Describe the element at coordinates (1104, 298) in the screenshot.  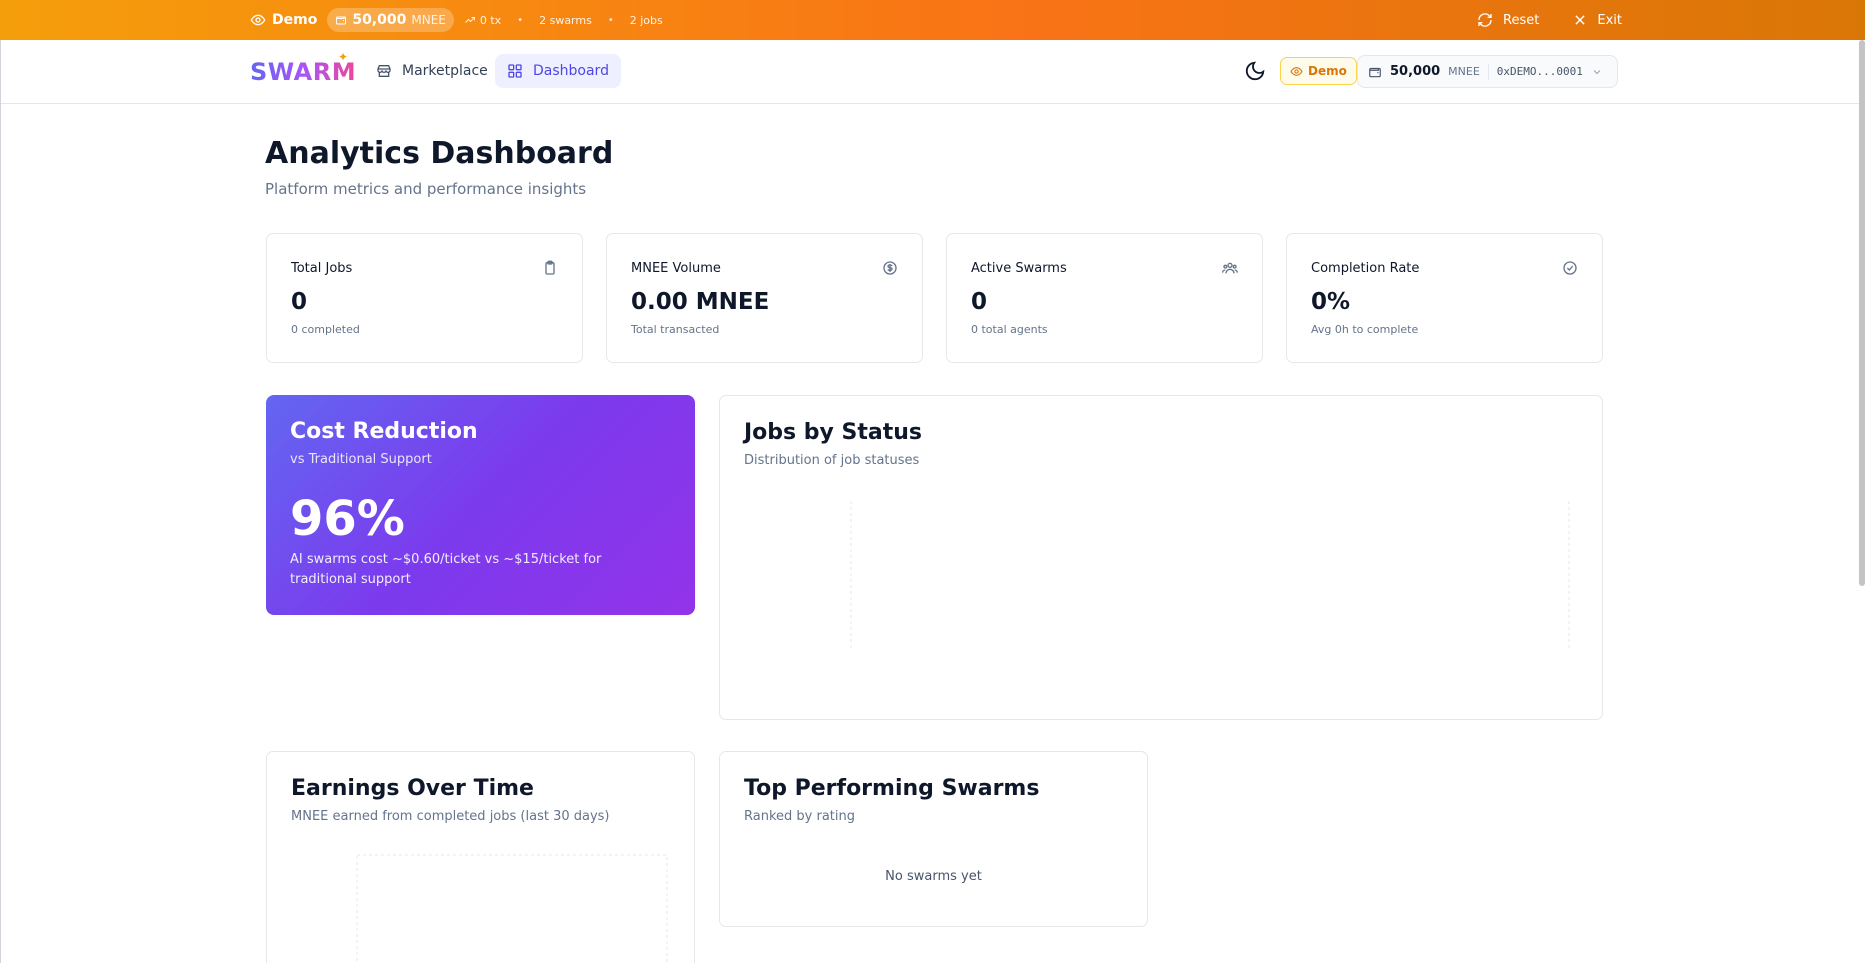
I see `stat-card-active-swarms: Active Swarms 0 0 total agents` at that location.